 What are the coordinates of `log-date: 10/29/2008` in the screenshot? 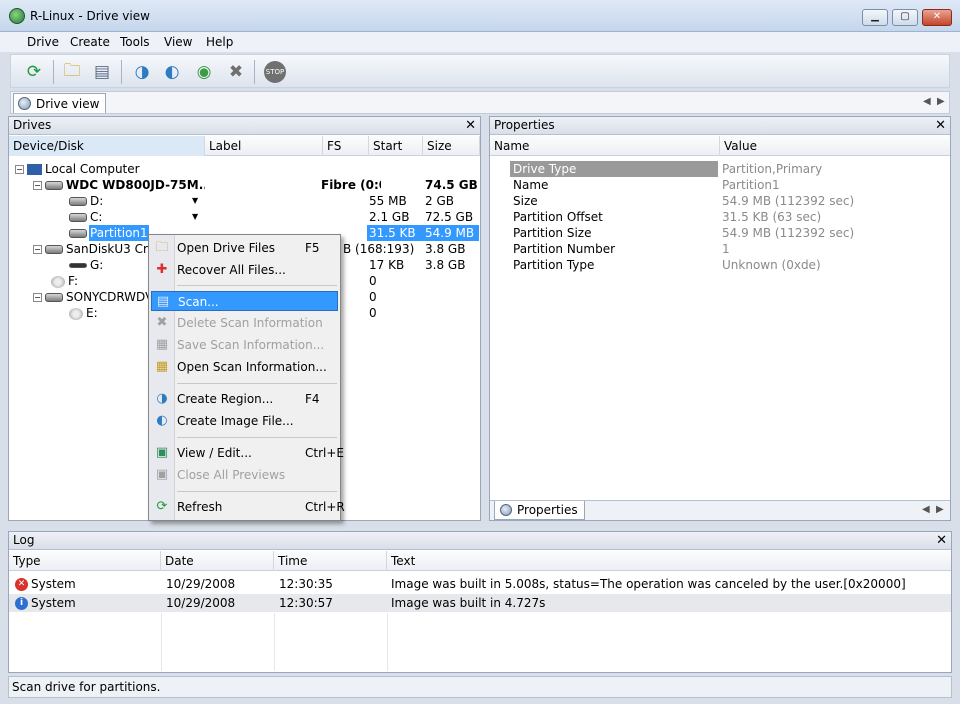 It's located at (201, 603).